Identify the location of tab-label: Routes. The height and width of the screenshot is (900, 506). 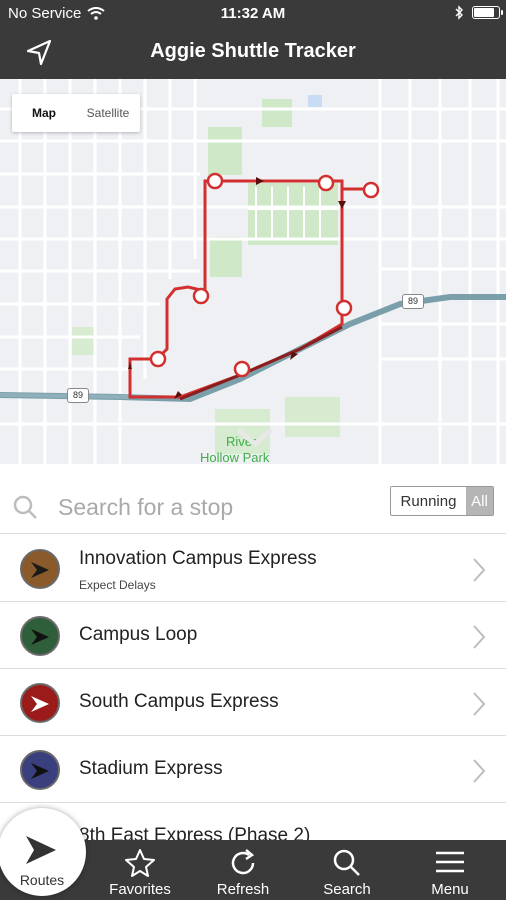
(42, 880).